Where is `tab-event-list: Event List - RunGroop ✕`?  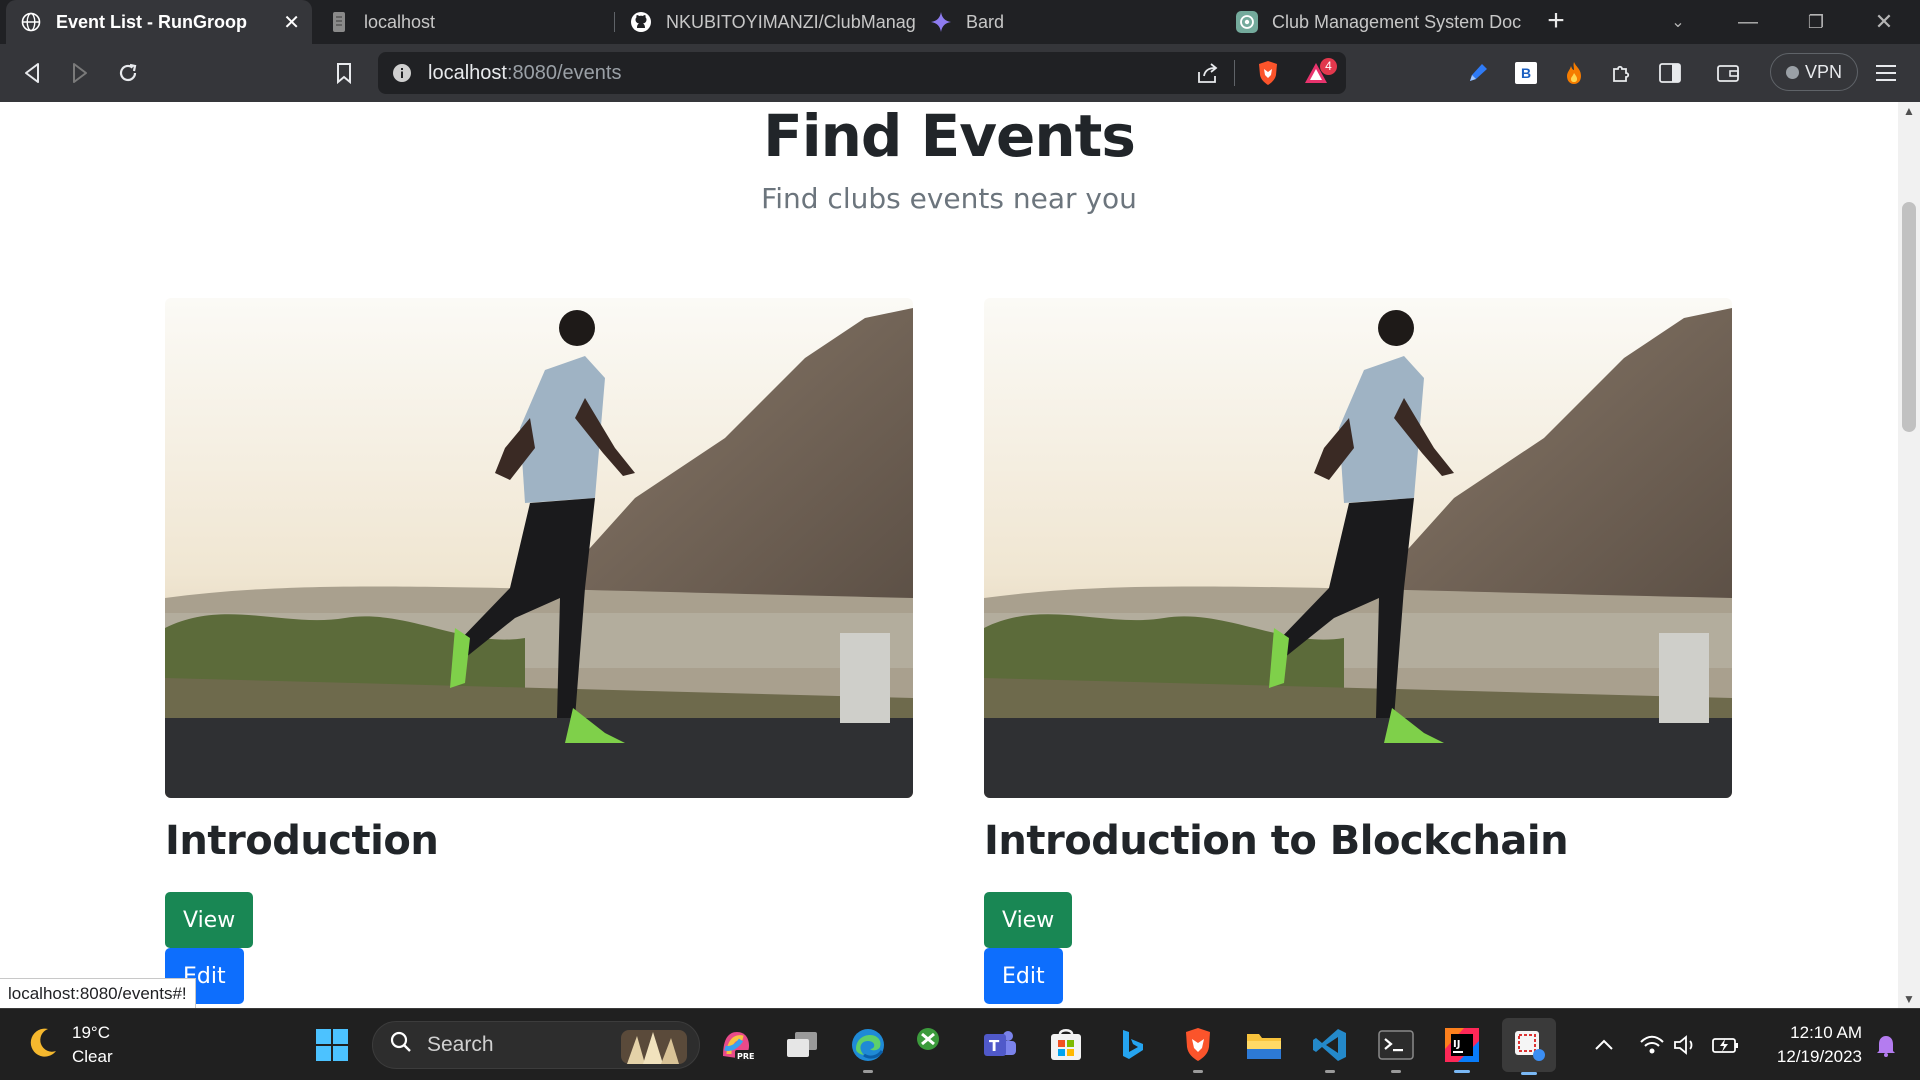 tab-event-list: Event List - RunGroop ✕ is located at coordinates (159, 22).